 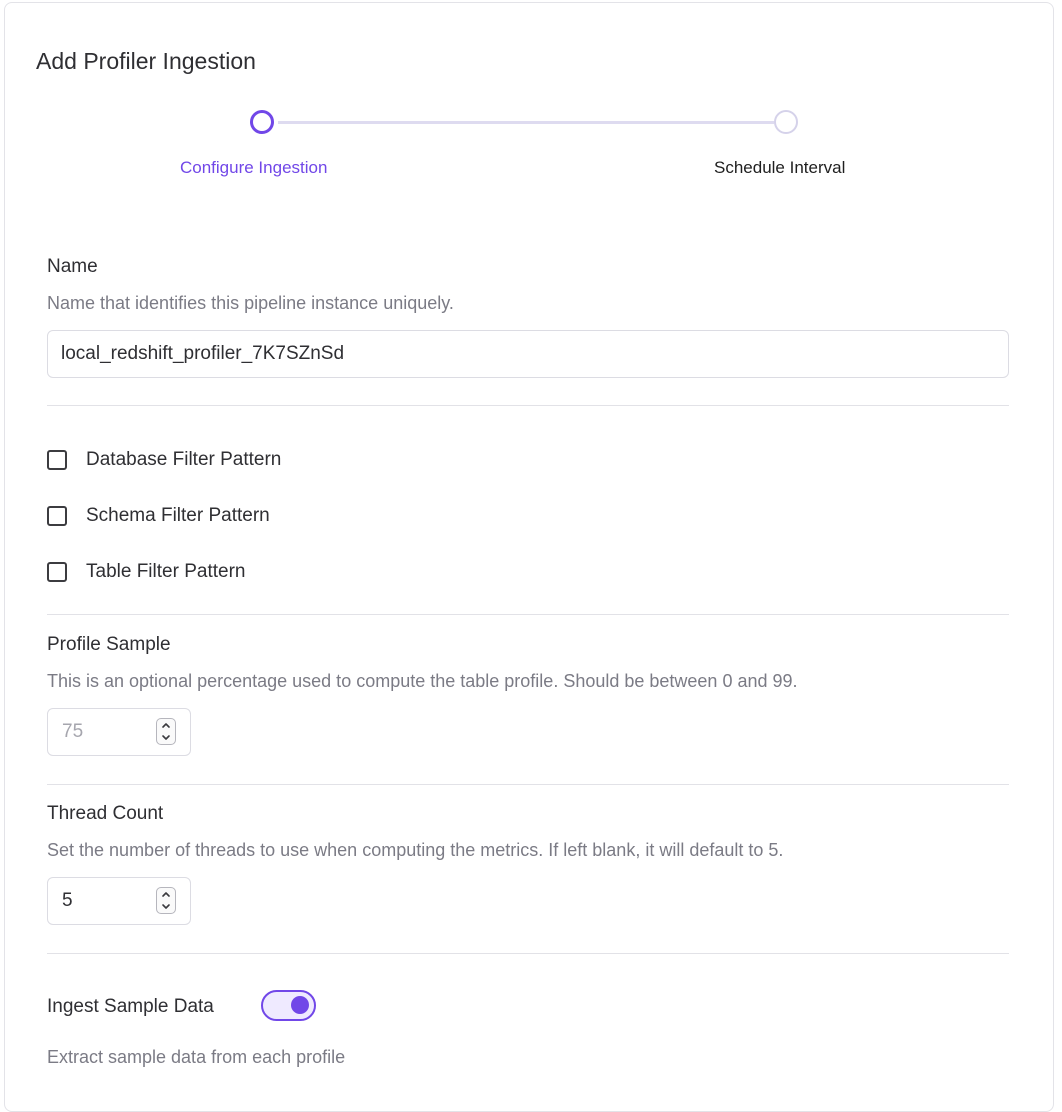 What do you see at coordinates (178, 515) in the screenshot?
I see `schema-filter-label: Schema Filter Pattern` at bounding box center [178, 515].